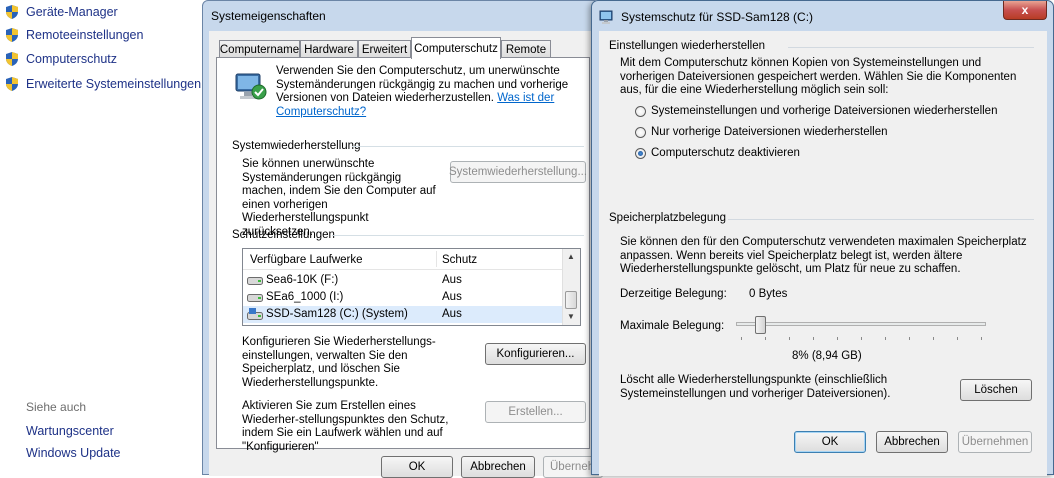  What do you see at coordinates (403, 280) in the screenshot?
I see `drive-row: Sea6-10K (F:) Aus` at bounding box center [403, 280].